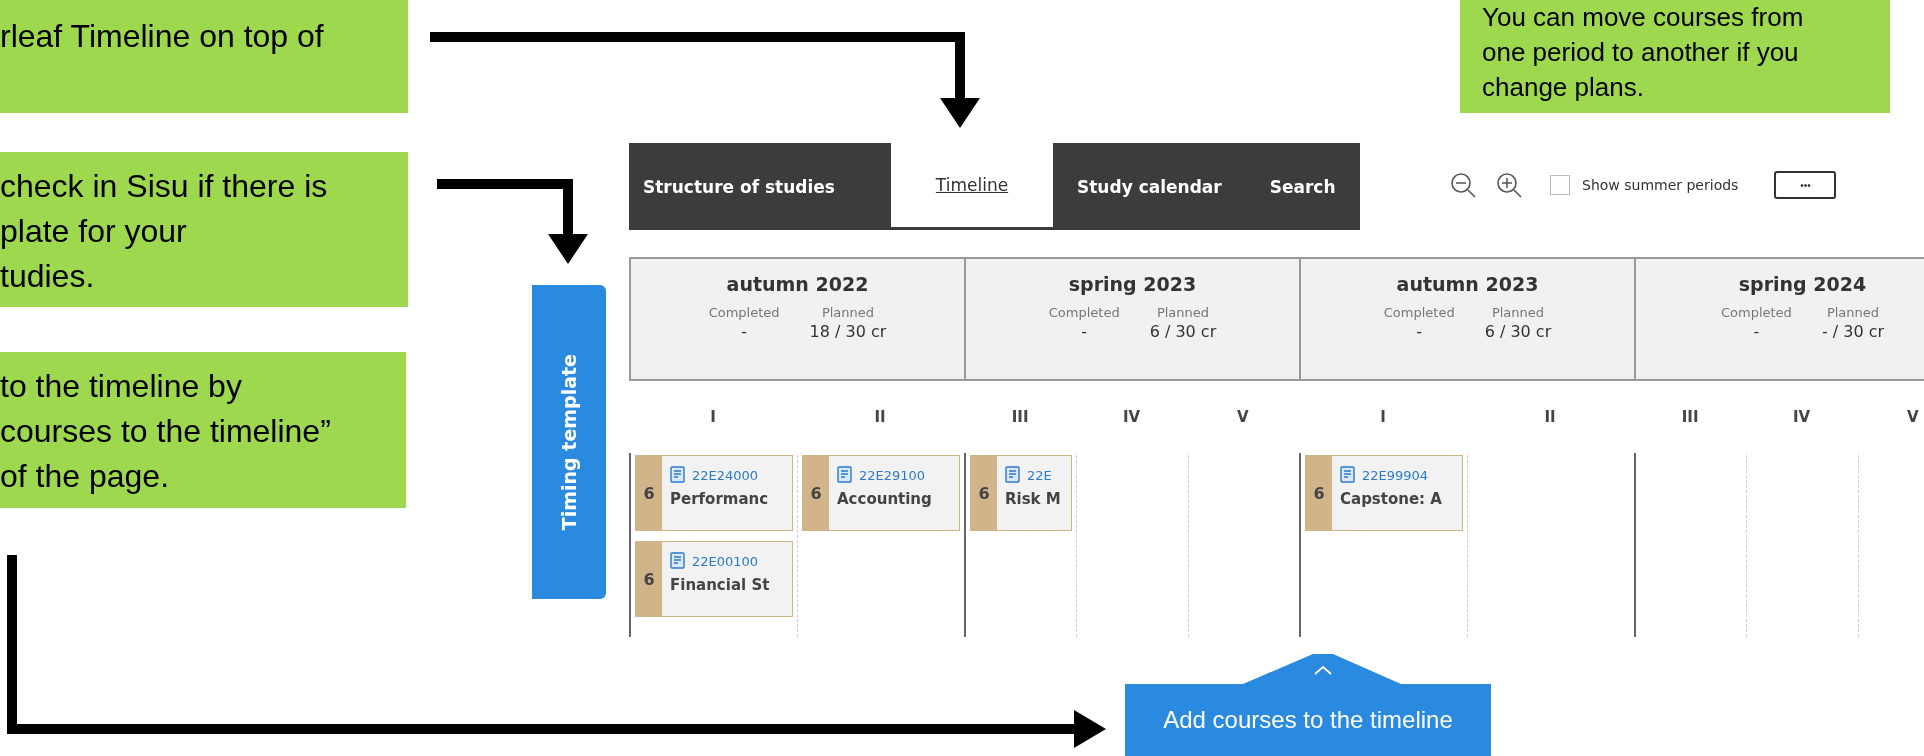  I want to click on course-name: Performanc, so click(719, 499).